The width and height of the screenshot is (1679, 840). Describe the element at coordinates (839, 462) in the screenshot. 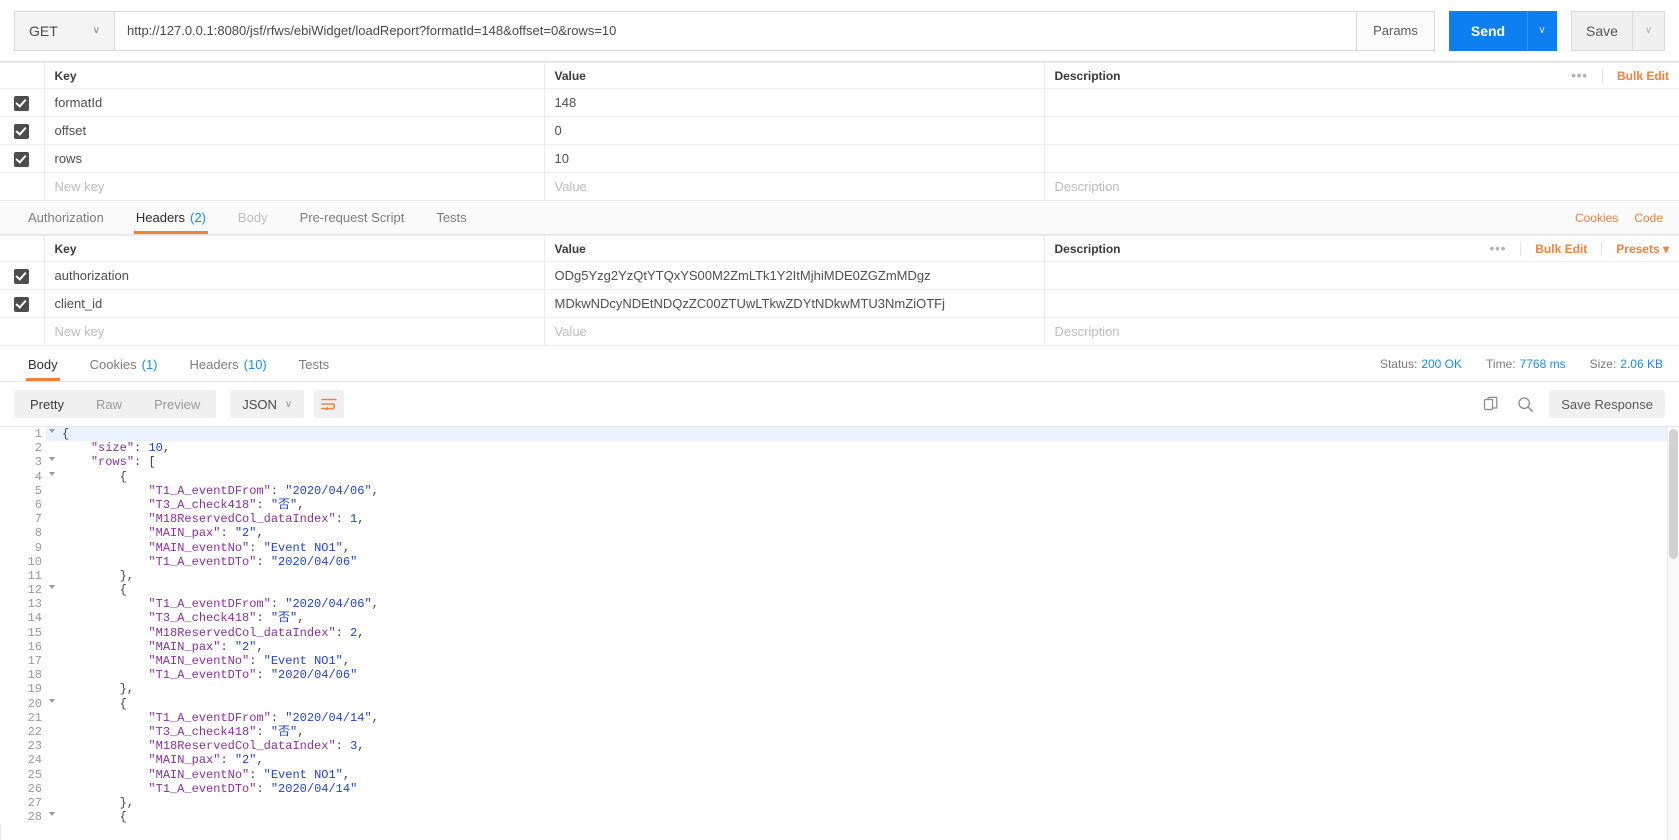

I see `code-line: 3 "rows": [` at that location.